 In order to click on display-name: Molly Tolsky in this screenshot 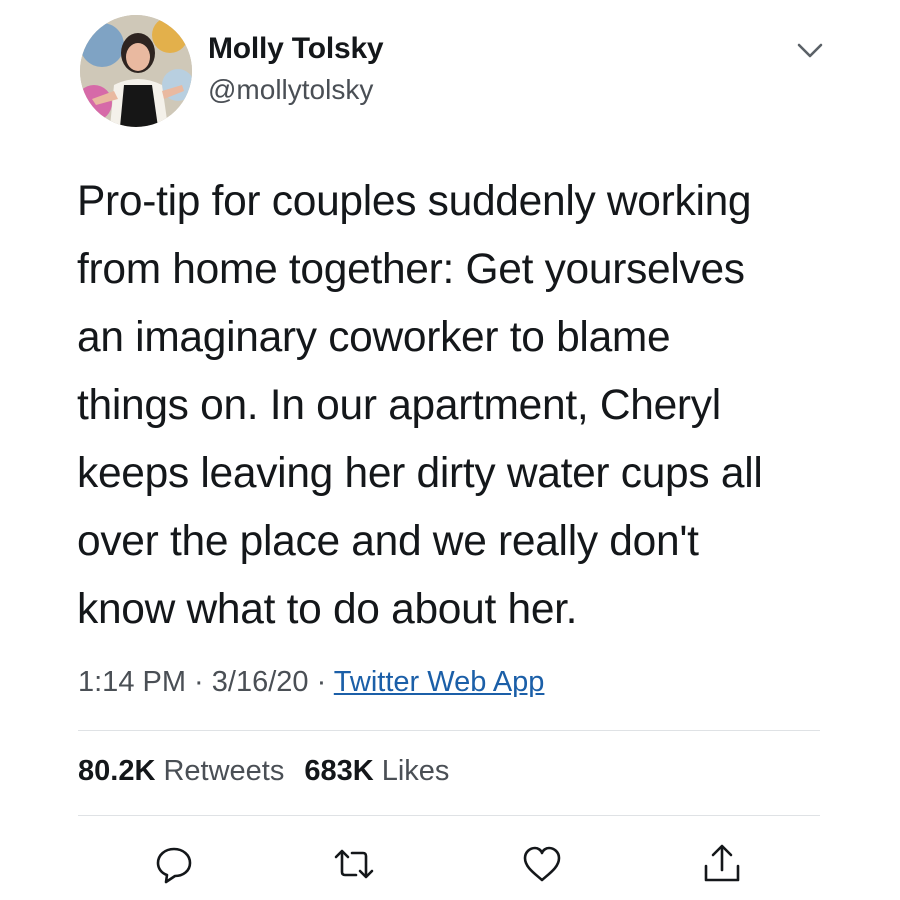, I will do `click(296, 49)`.